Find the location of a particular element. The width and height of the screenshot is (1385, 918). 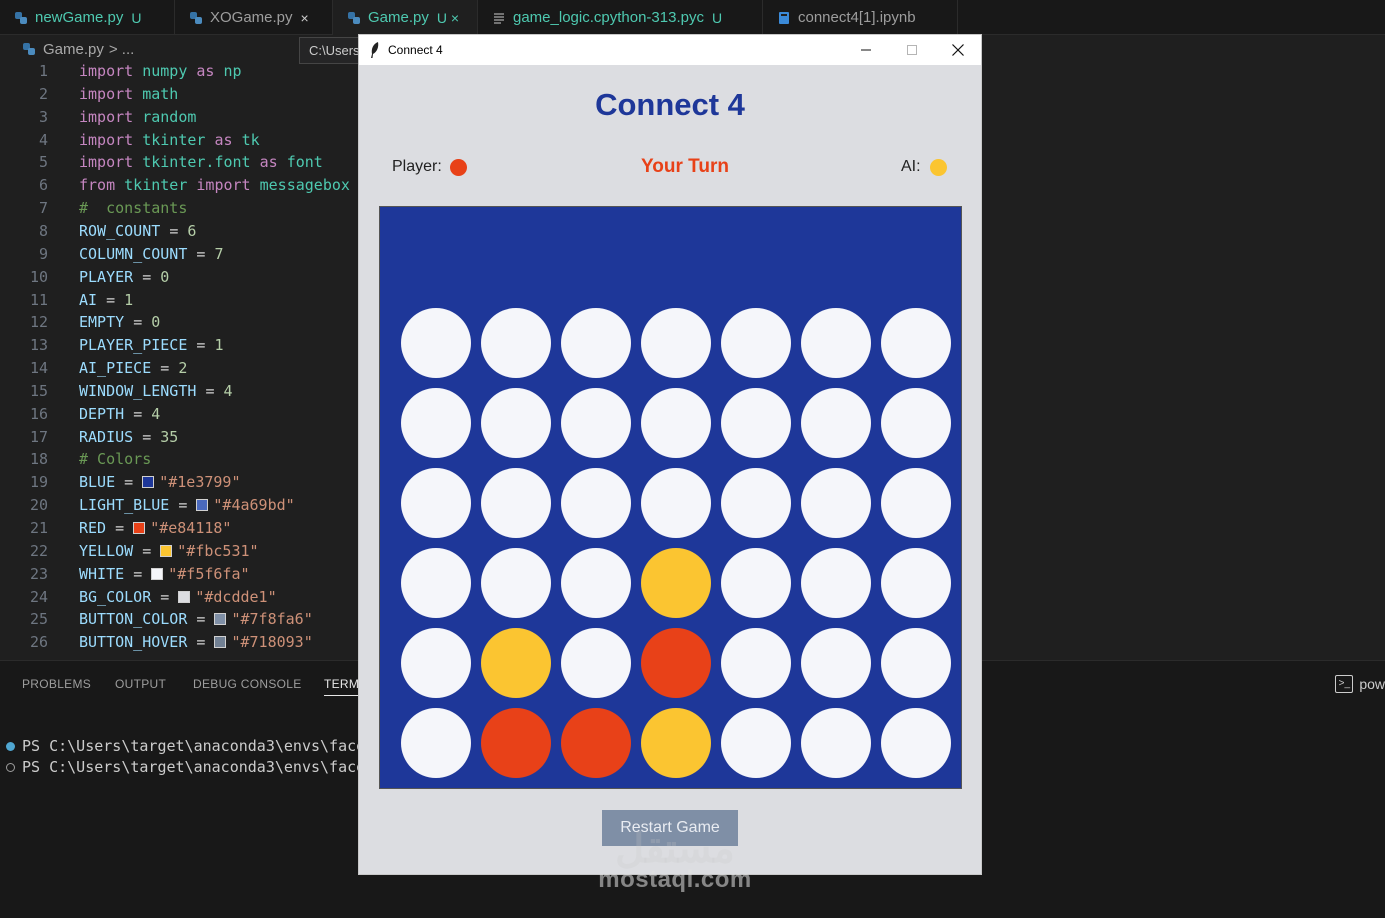

editor-tab: game_logic.cpython-313.pyc U is located at coordinates (620, 17).